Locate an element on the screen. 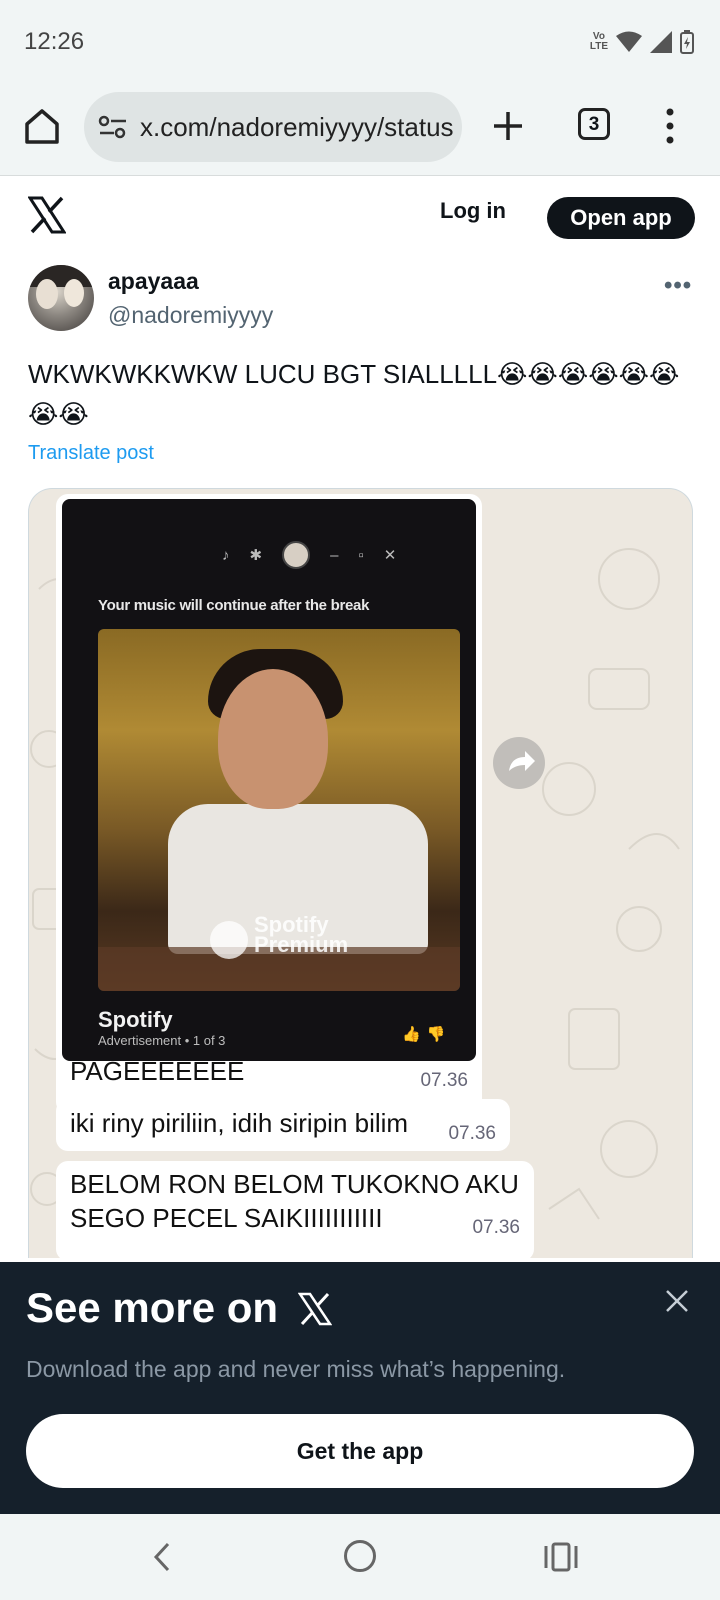 The width and height of the screenshot is (720, 1600). get-the-app-button: Get the app is located at coordinates (360, 1451).